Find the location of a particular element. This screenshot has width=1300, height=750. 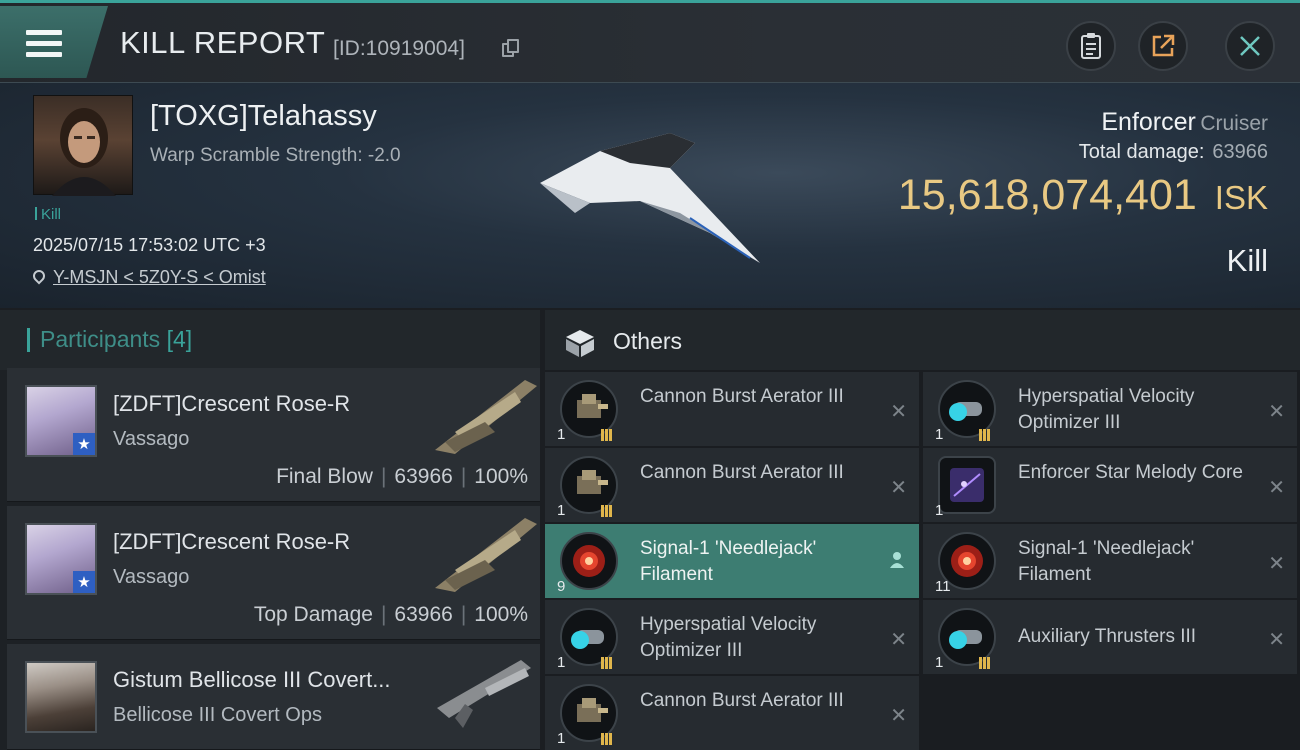

loot-item: 11 Signal-1 'Needlejack' Filament ✕ is located at coordinates (1110, 561).